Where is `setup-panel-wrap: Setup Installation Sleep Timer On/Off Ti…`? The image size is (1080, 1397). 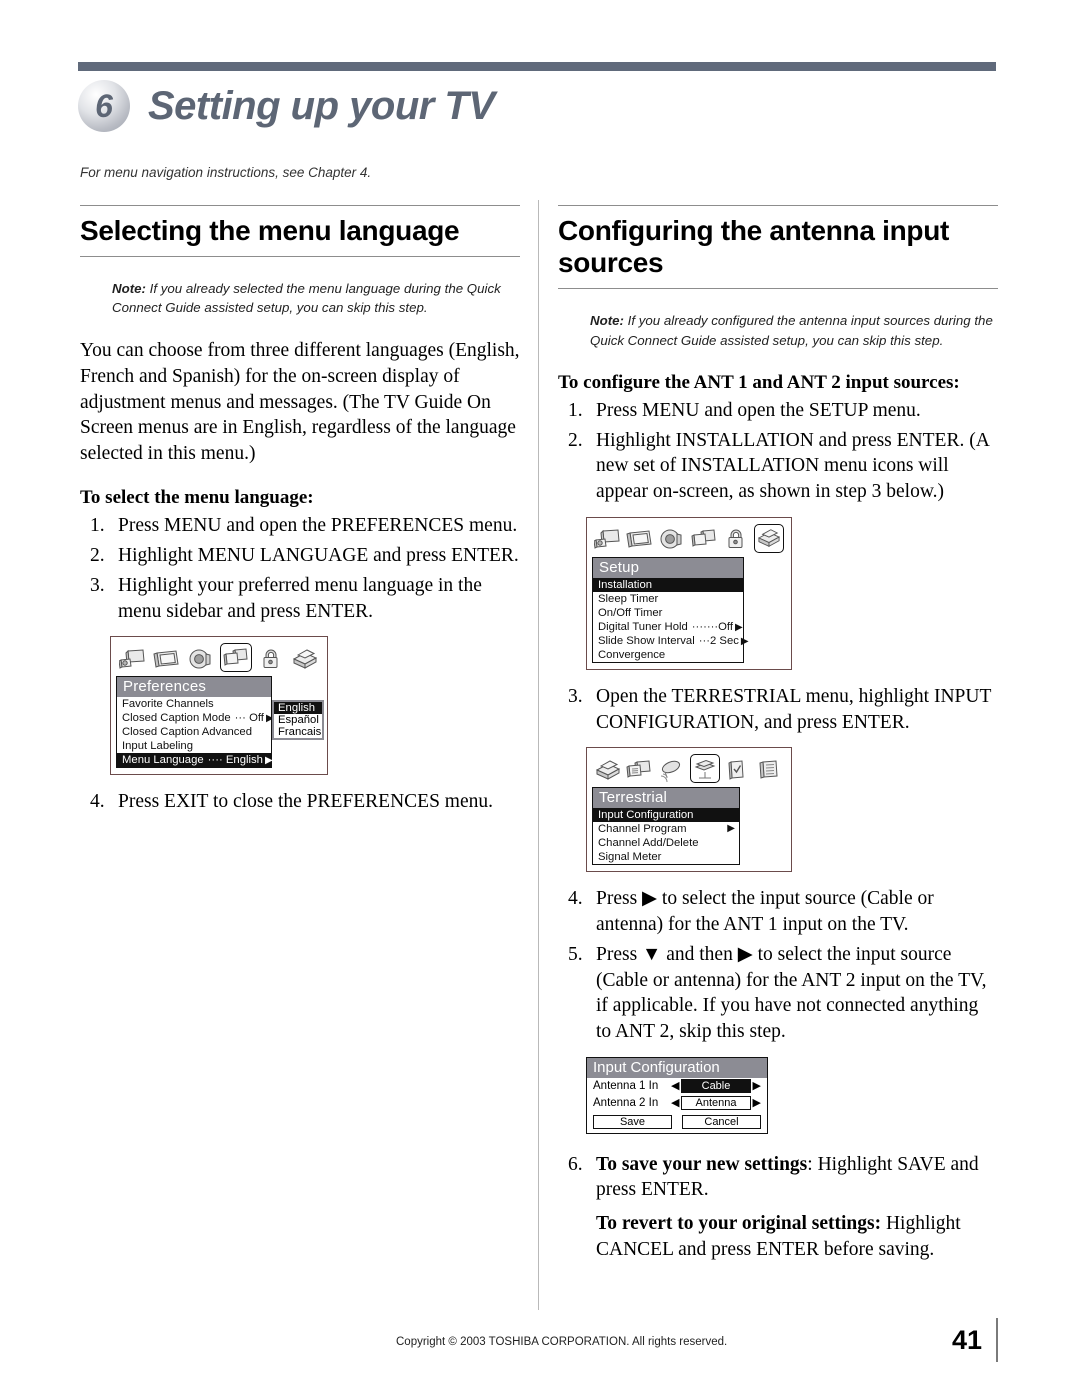
setup-panel-wrap: Setup Installation Sleep Timer On/Off Ti… is located at coordinates (689, 609).